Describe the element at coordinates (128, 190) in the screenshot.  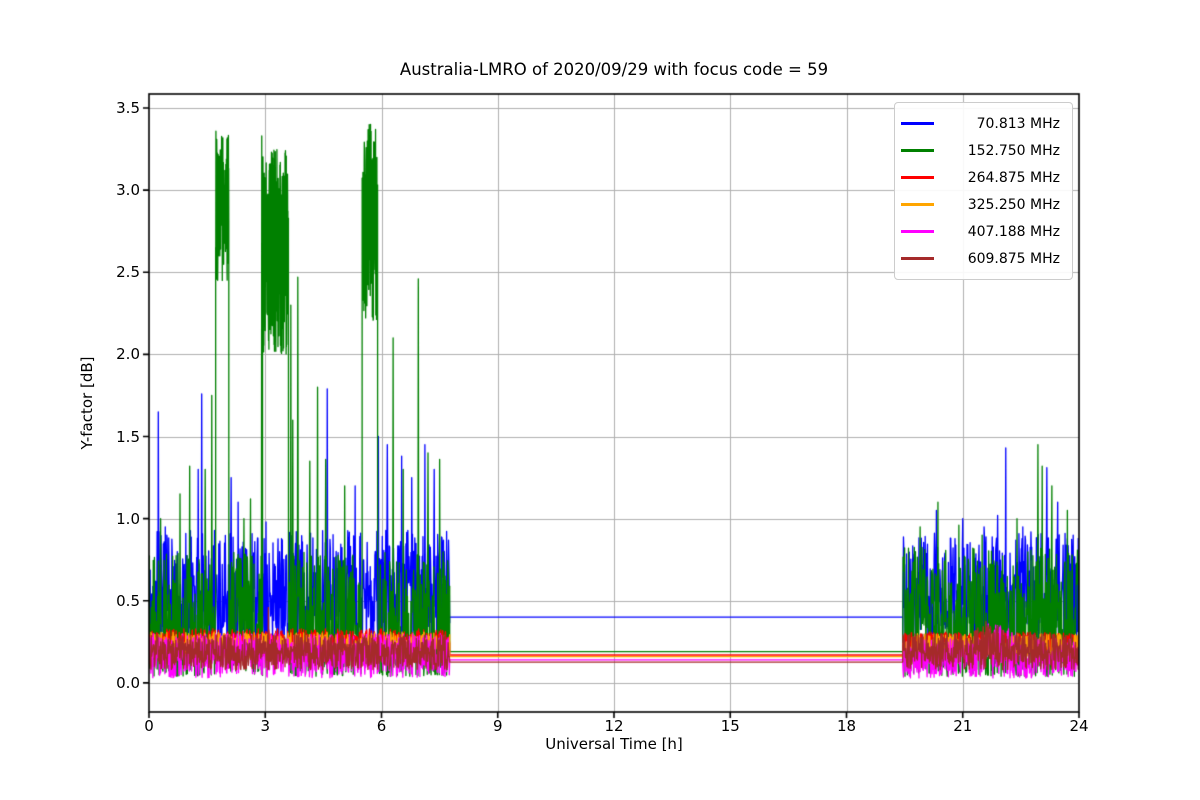
I see `y-tick-label: 3.0` at that location.